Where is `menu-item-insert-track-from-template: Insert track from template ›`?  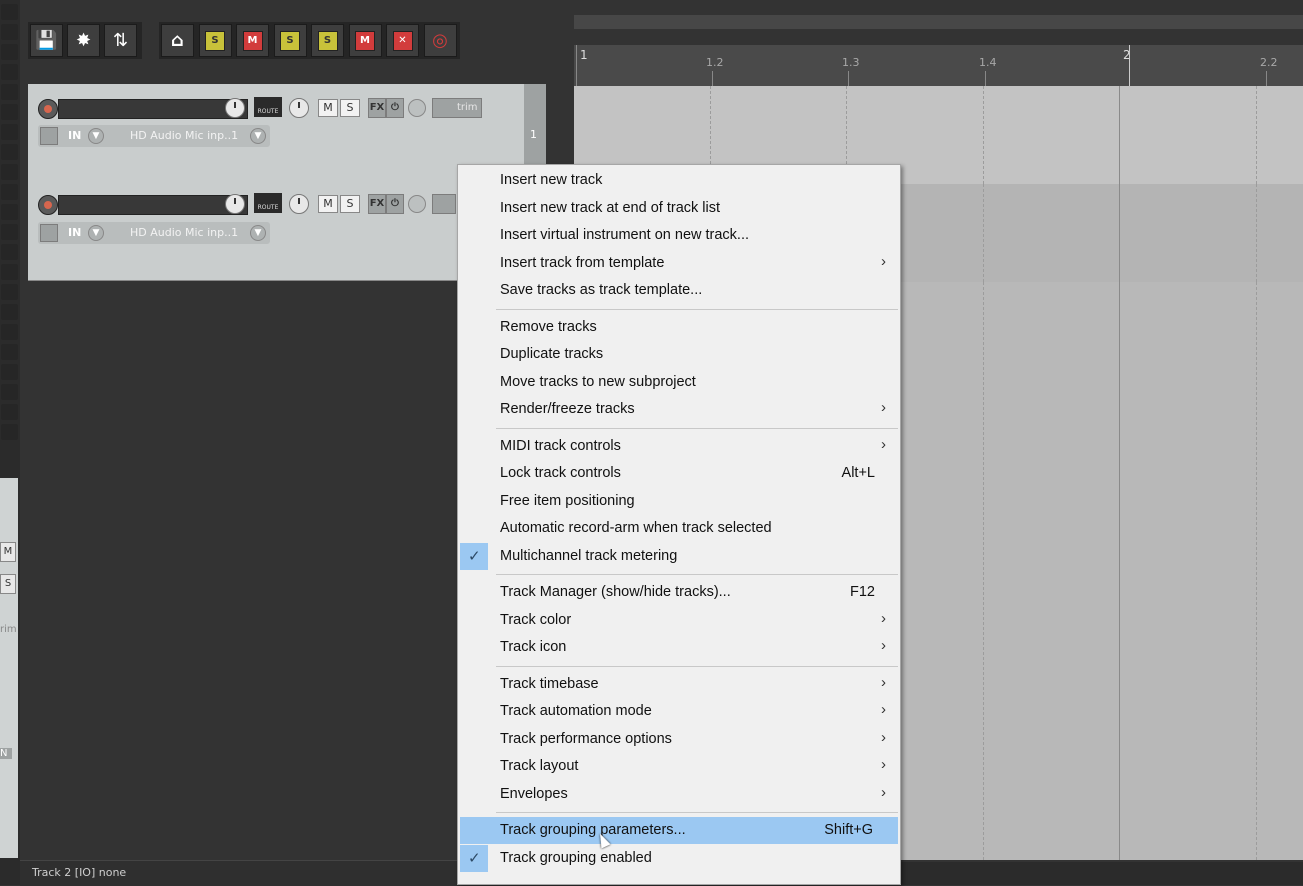 menu-item-insert-track-from-template: Insert track from template › is located at coordinates (679, 263).